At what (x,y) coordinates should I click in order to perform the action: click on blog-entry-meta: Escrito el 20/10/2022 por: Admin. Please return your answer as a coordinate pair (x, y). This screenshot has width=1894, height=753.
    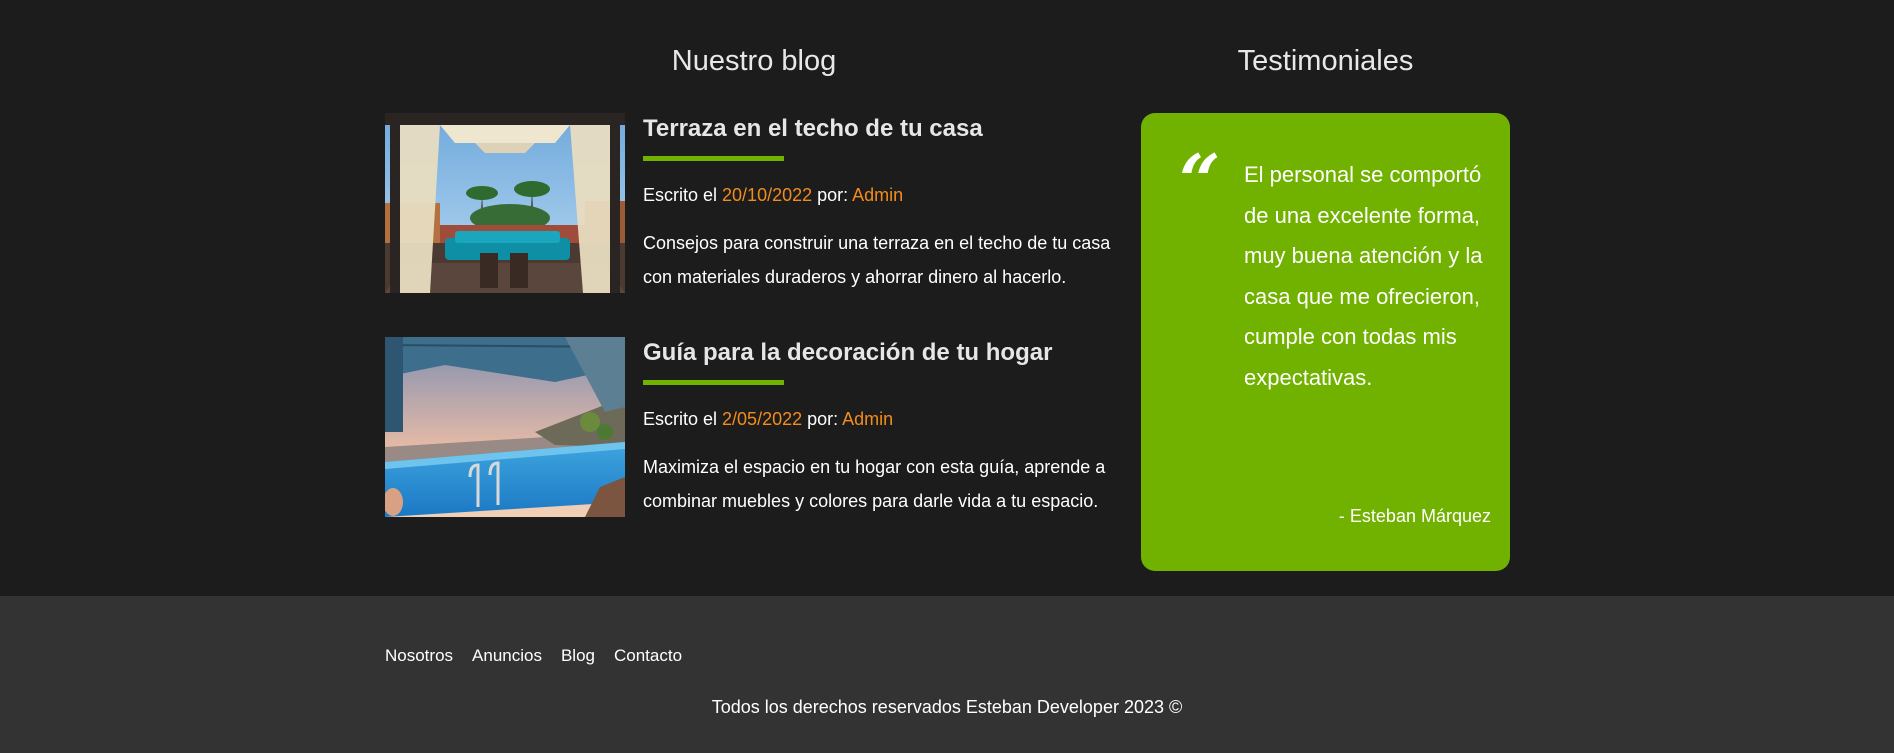
    Looking at the image, I should click on (883, 195).